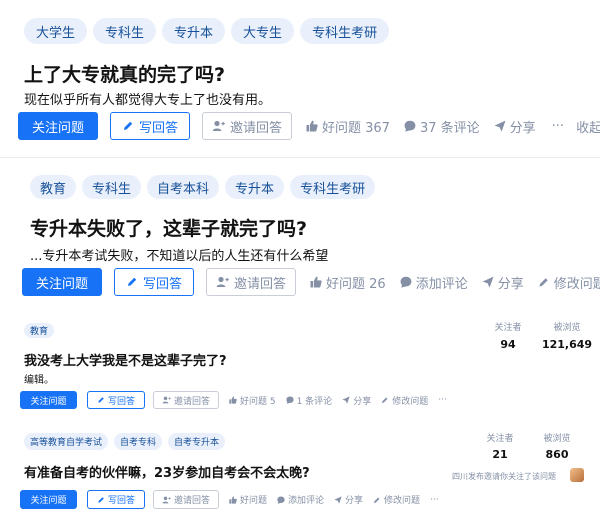  Describe the element at coordinates (500, 454) in the screenshot. I see `followers-count: 21` at that location.